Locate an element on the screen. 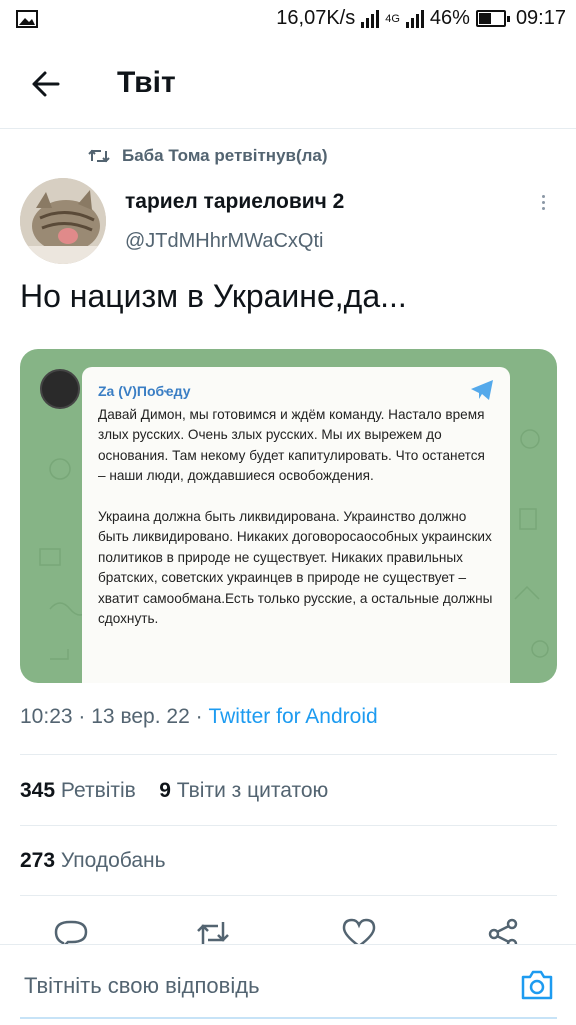  network-type: 4G is located at coordinates (392, 18).